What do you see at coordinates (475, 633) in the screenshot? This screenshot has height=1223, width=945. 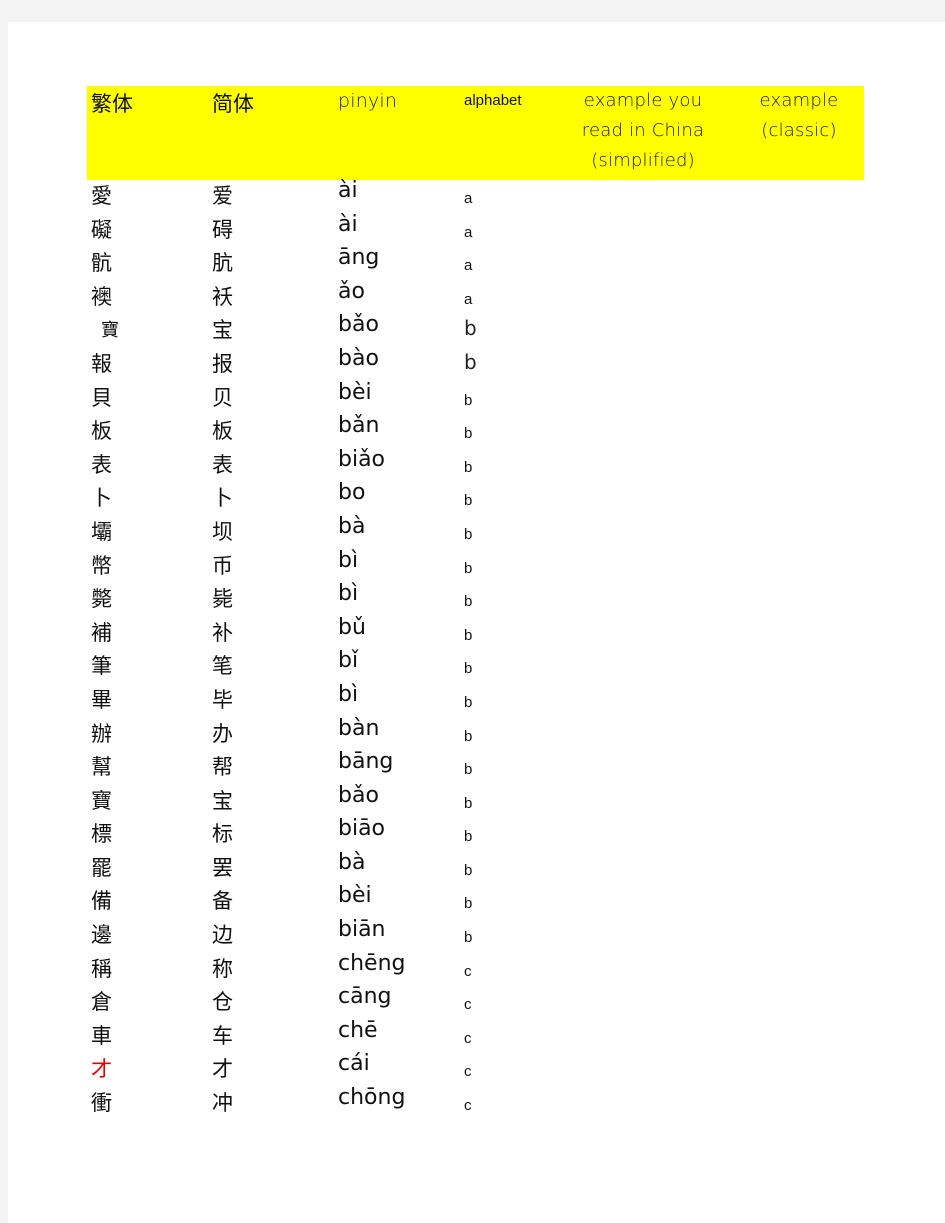 I see `table-row: 補 补 bǔ b` at bounding box center [475, 633].